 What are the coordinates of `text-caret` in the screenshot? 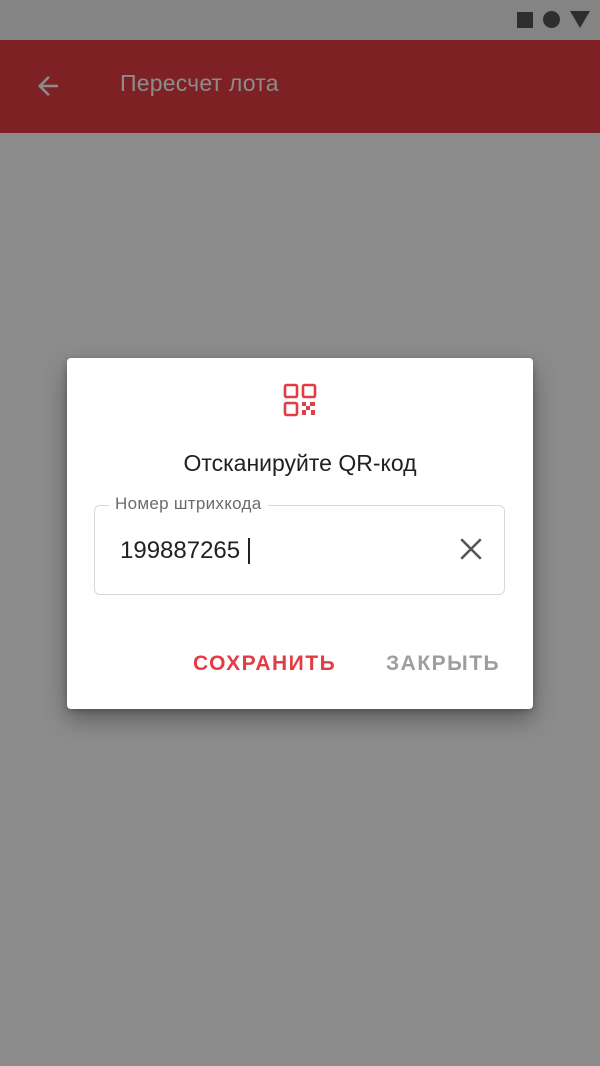 It's located at (249, 551).